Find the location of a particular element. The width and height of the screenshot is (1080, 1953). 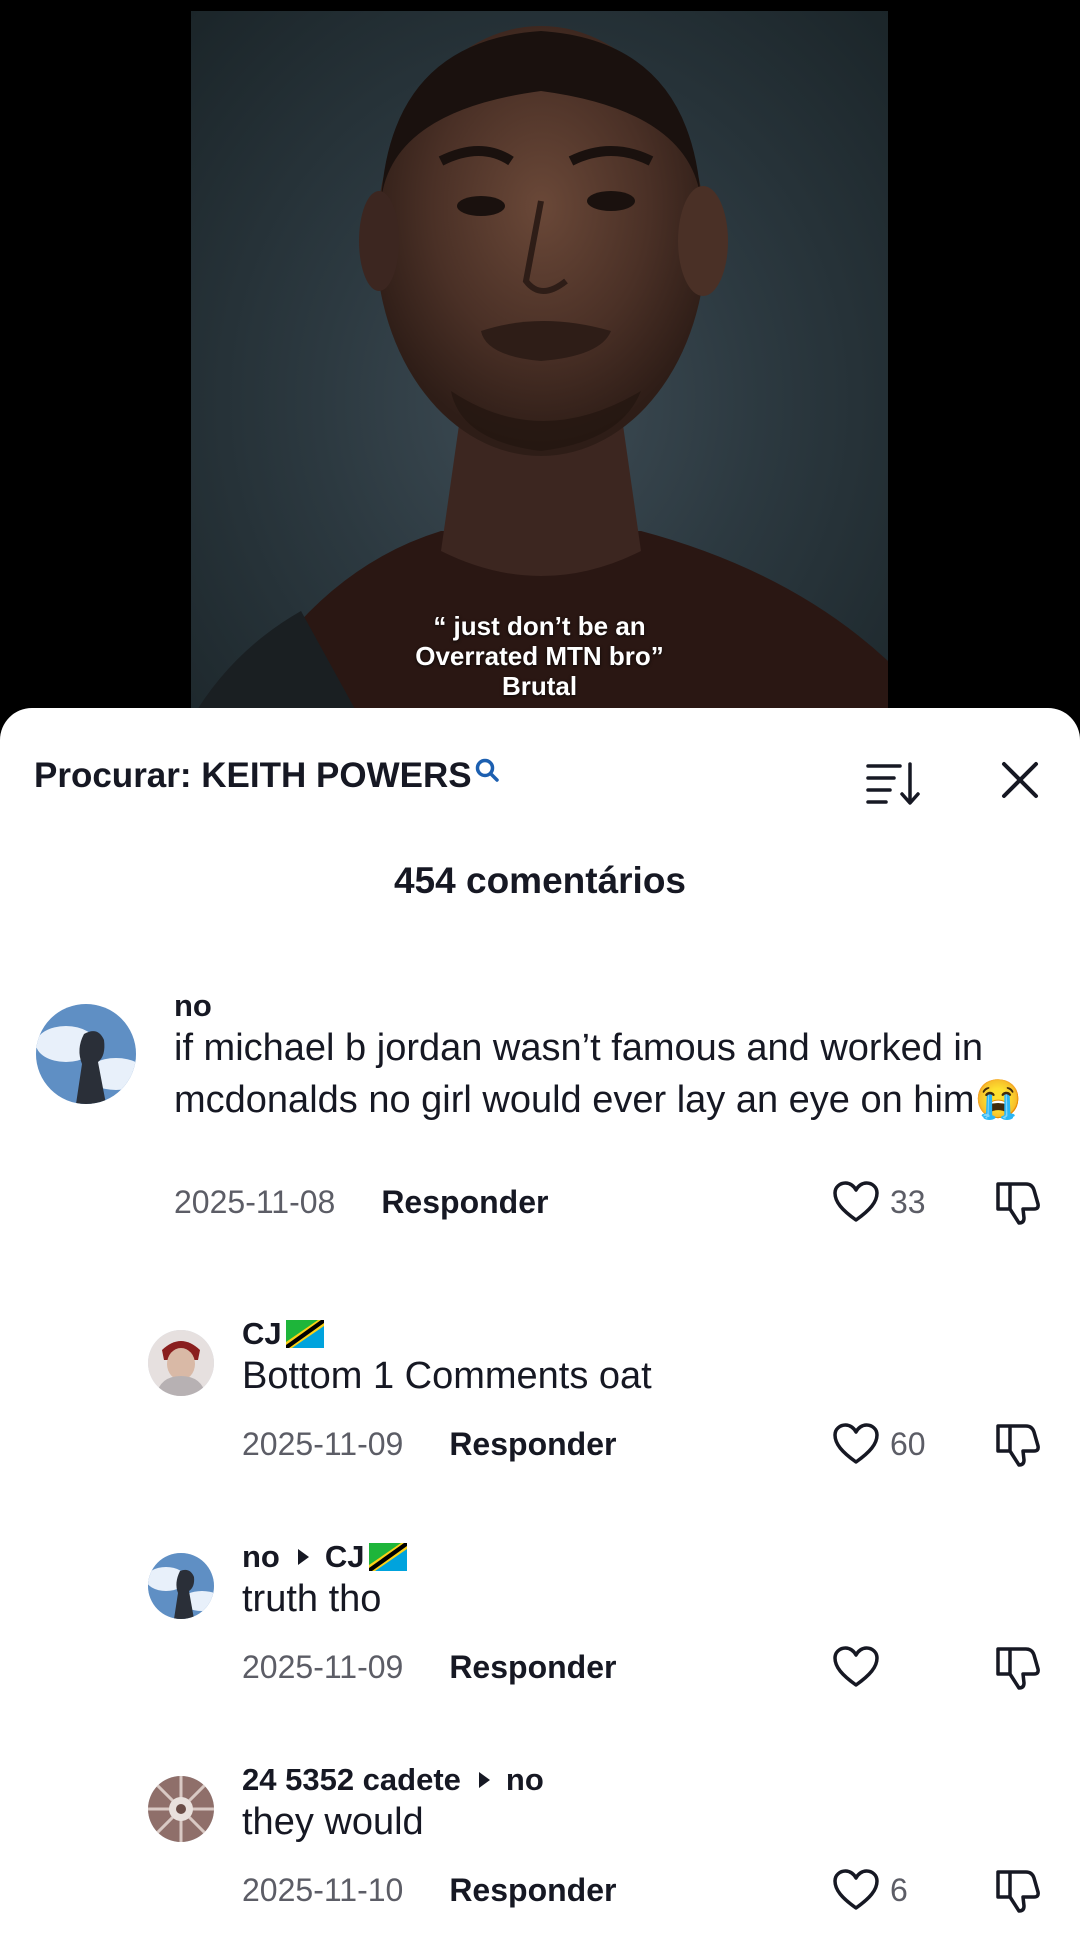

comment-text: Bottom 1 Comments oat is located at coordinates (447, 1376).